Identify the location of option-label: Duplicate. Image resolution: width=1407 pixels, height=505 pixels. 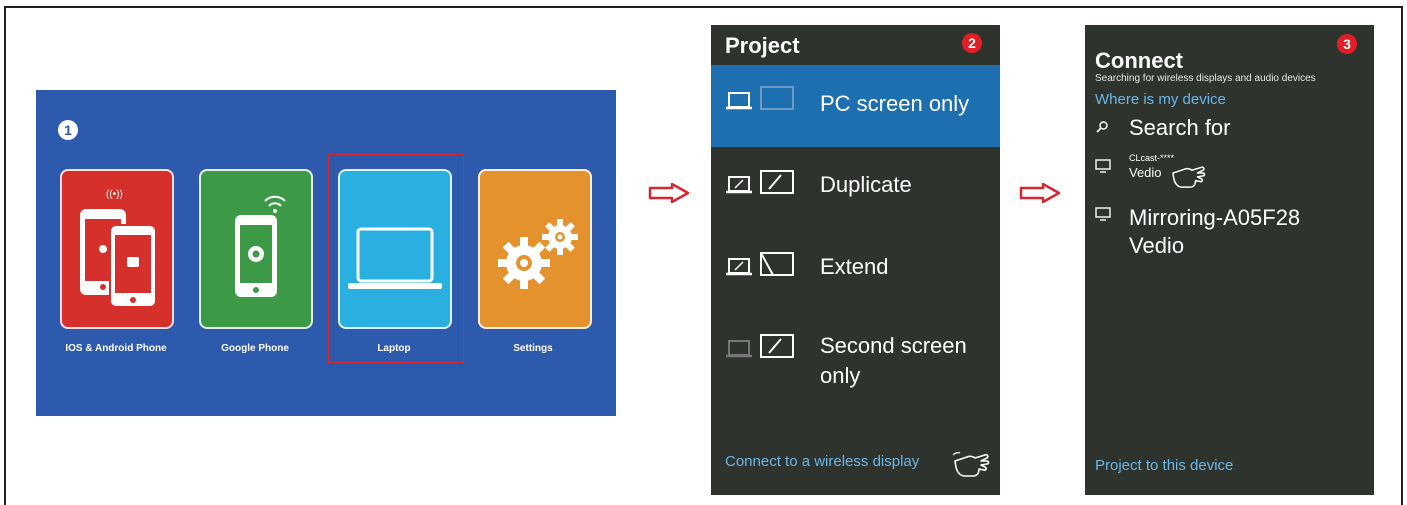
(866, 184).